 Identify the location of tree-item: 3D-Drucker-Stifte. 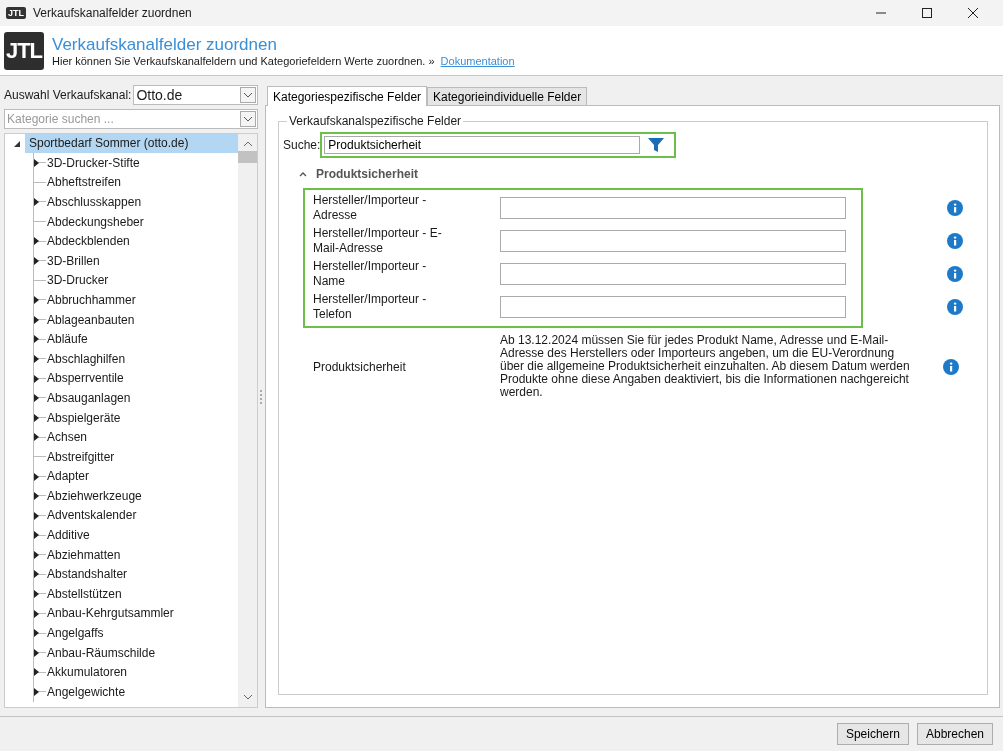
(93, 162).